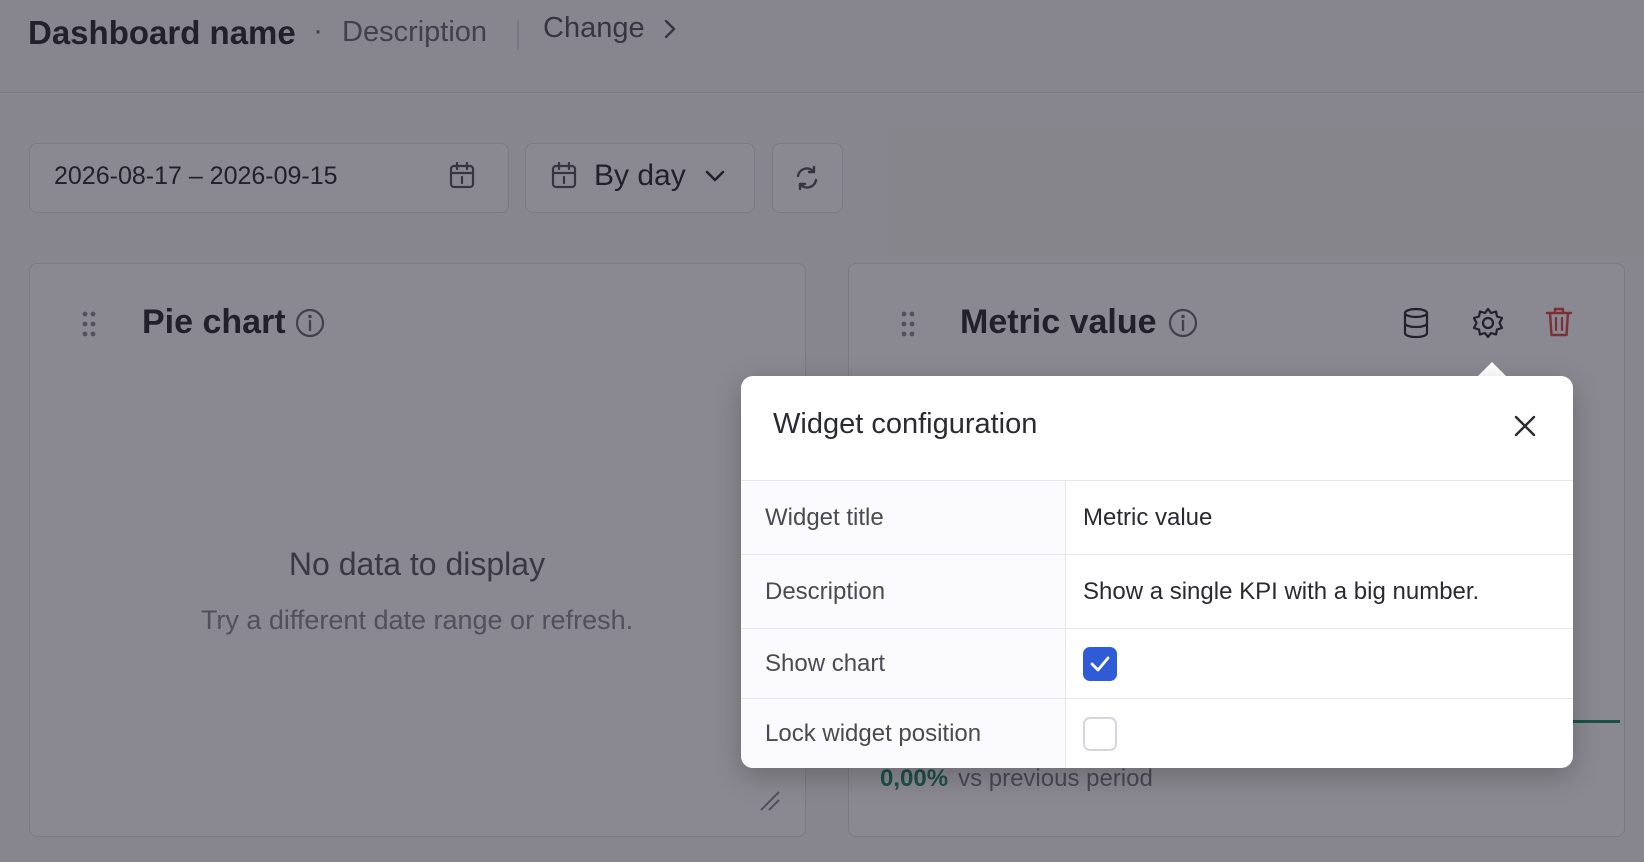 The image size is (1644, 862). What do you see at coordinates (1319, 517) in the screenshot?
I see `widget-title-field: Metric value` at bounding box center [1319, 517].